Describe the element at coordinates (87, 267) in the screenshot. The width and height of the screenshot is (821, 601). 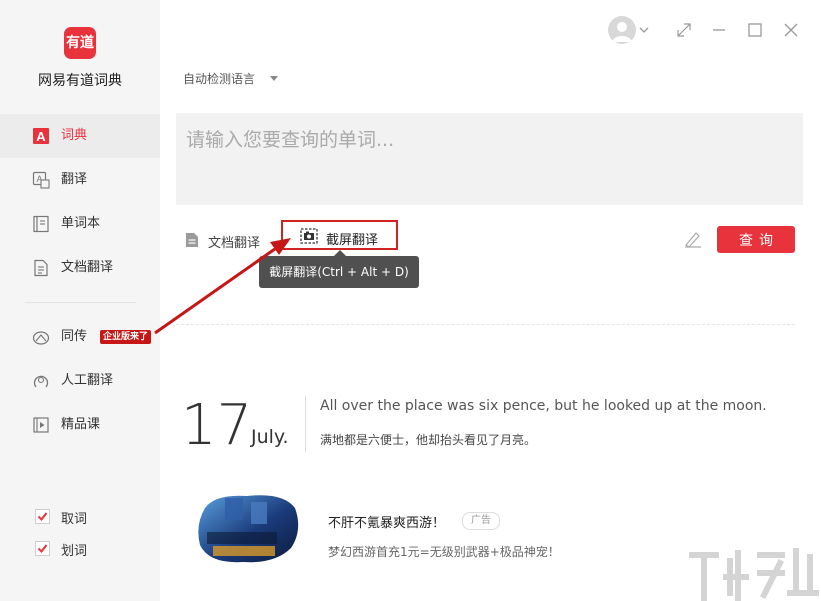
I see `sidebar-item-label: 文档翻译` at that location.